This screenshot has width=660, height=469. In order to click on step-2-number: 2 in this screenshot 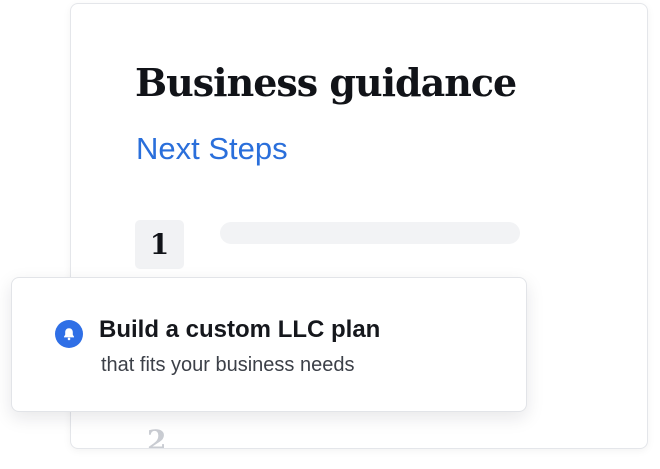, I will do `click(157, 436)`.